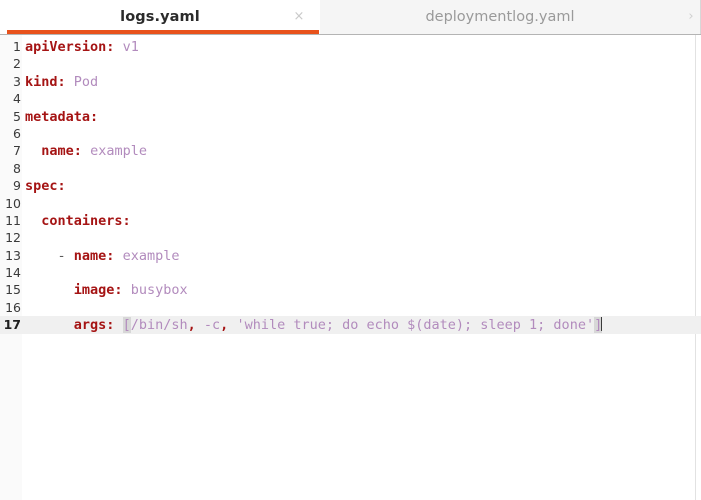 The image size is (701, 500). I want to click on tab-label: deploymentlog.yaml, so click(500, 17).